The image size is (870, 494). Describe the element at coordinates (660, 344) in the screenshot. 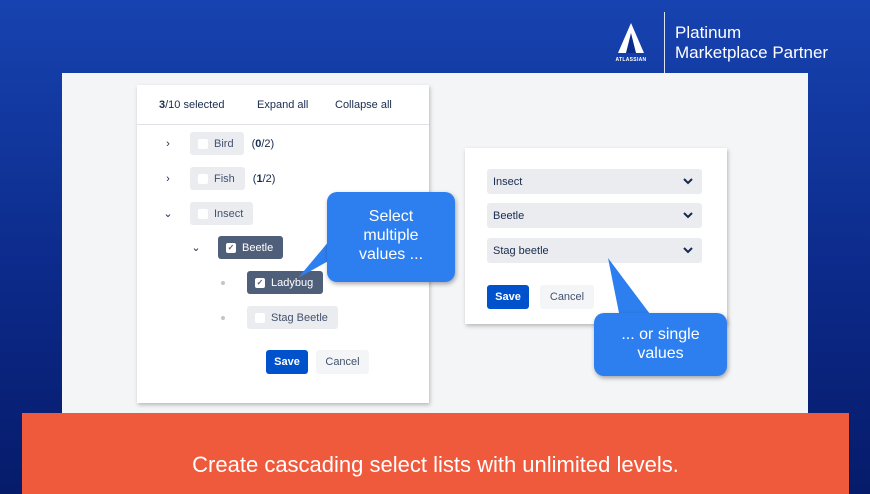

I see `callout-single-values: ... or single values` at that location.